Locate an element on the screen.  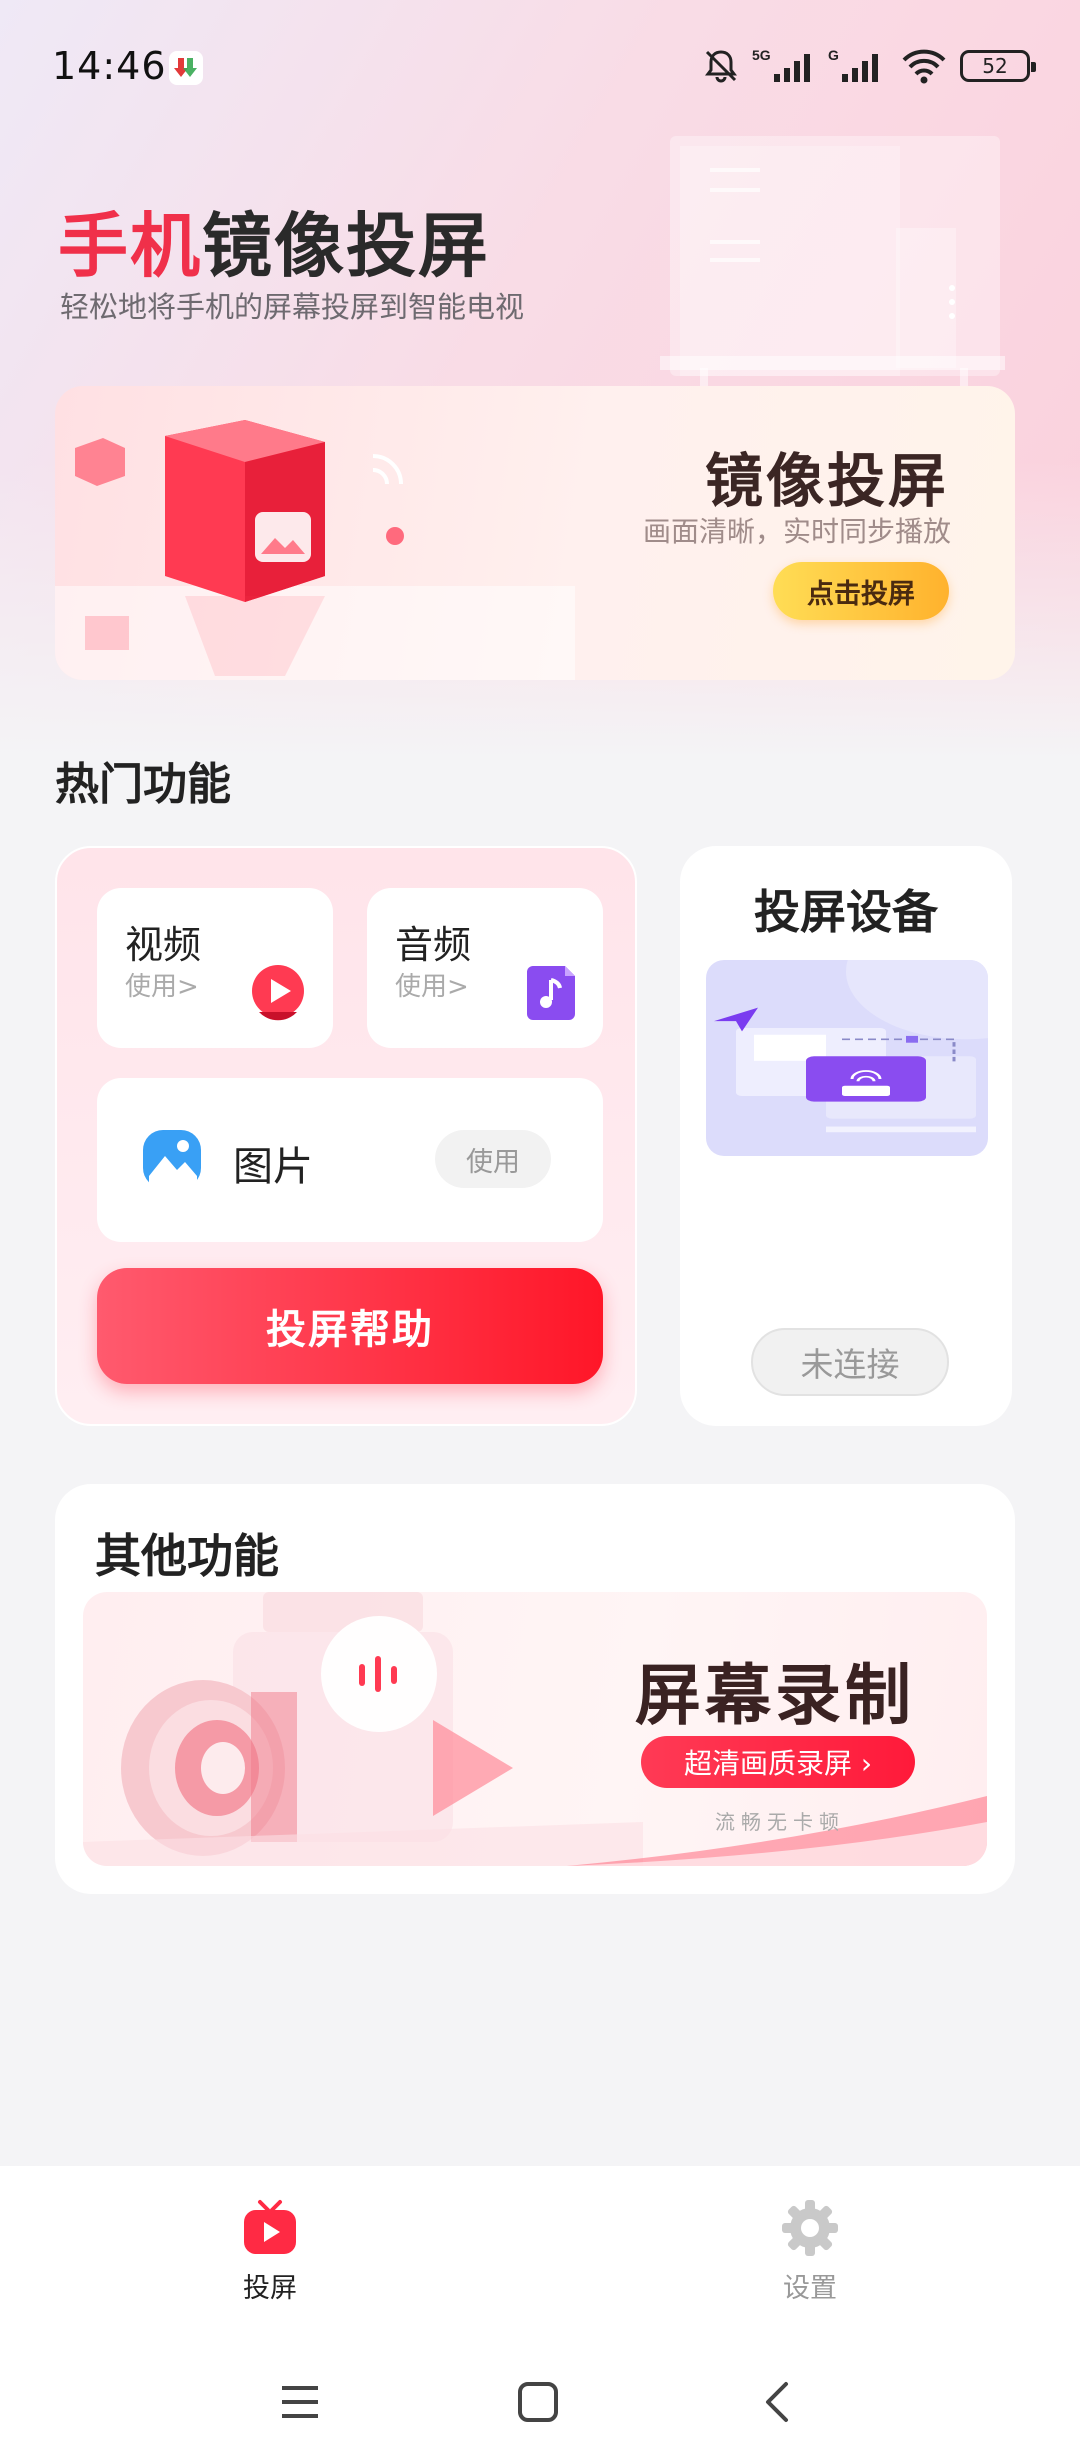
title-accent: 手机 is located at coordinates (130, 246).